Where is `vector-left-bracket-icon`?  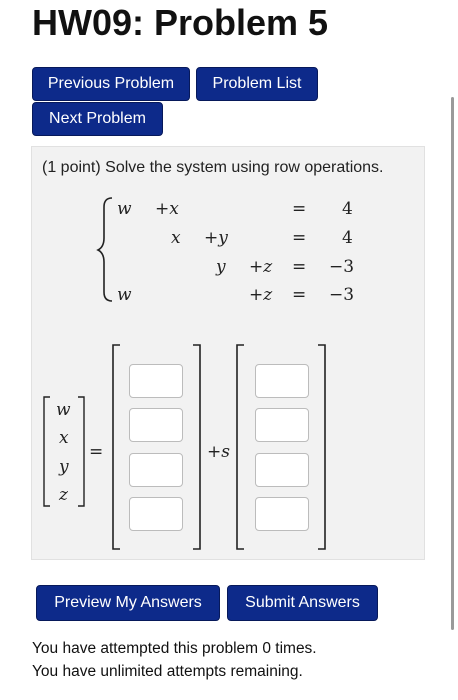 vector-left-bracket-icon is located at coordinates (46, 451).